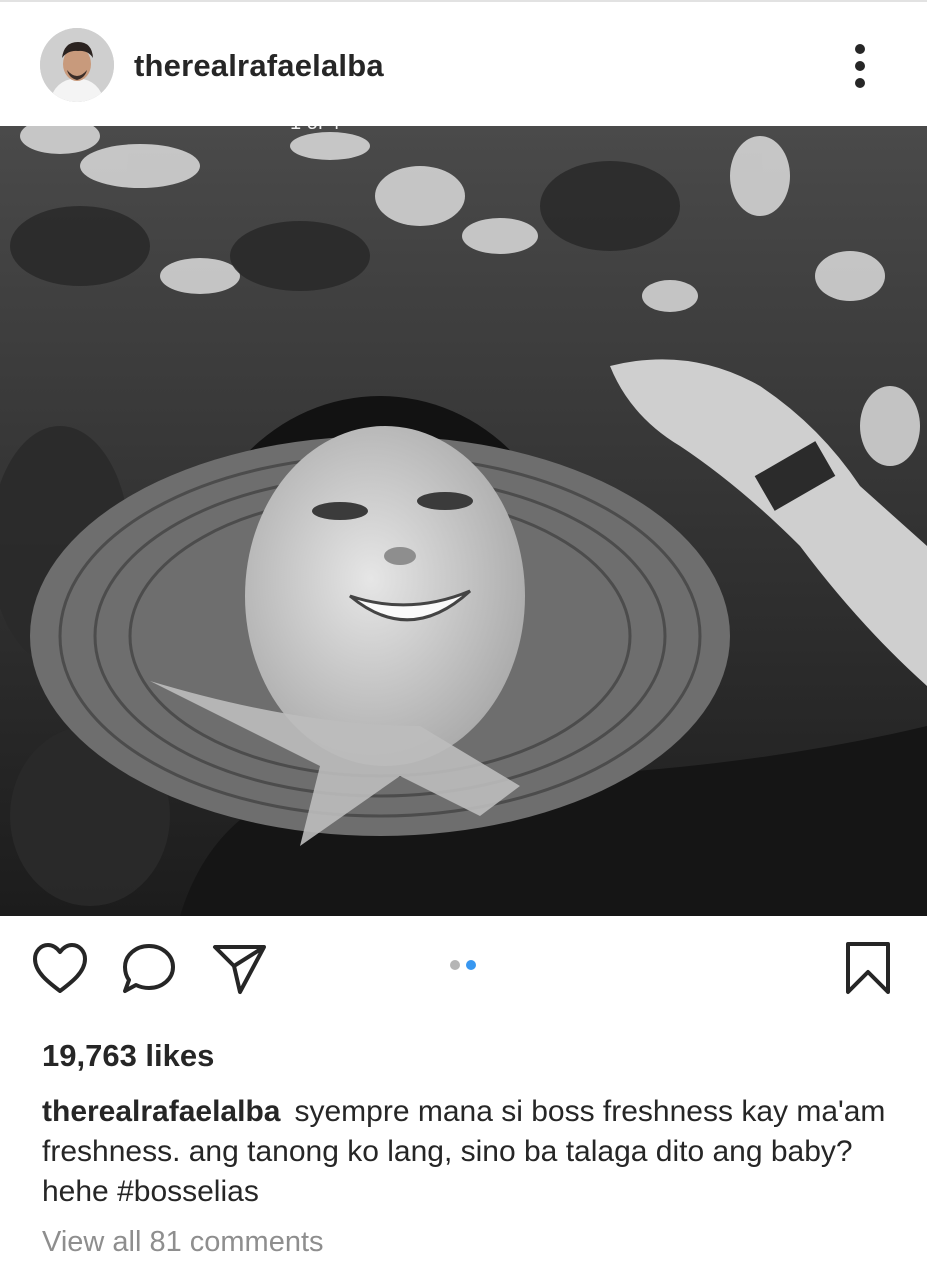 This screenshot has height=1280, width=927. What do you see at coordinates (60, 970) in the screenshot?
I see `heart-icon` at bounding box center [60, 970].